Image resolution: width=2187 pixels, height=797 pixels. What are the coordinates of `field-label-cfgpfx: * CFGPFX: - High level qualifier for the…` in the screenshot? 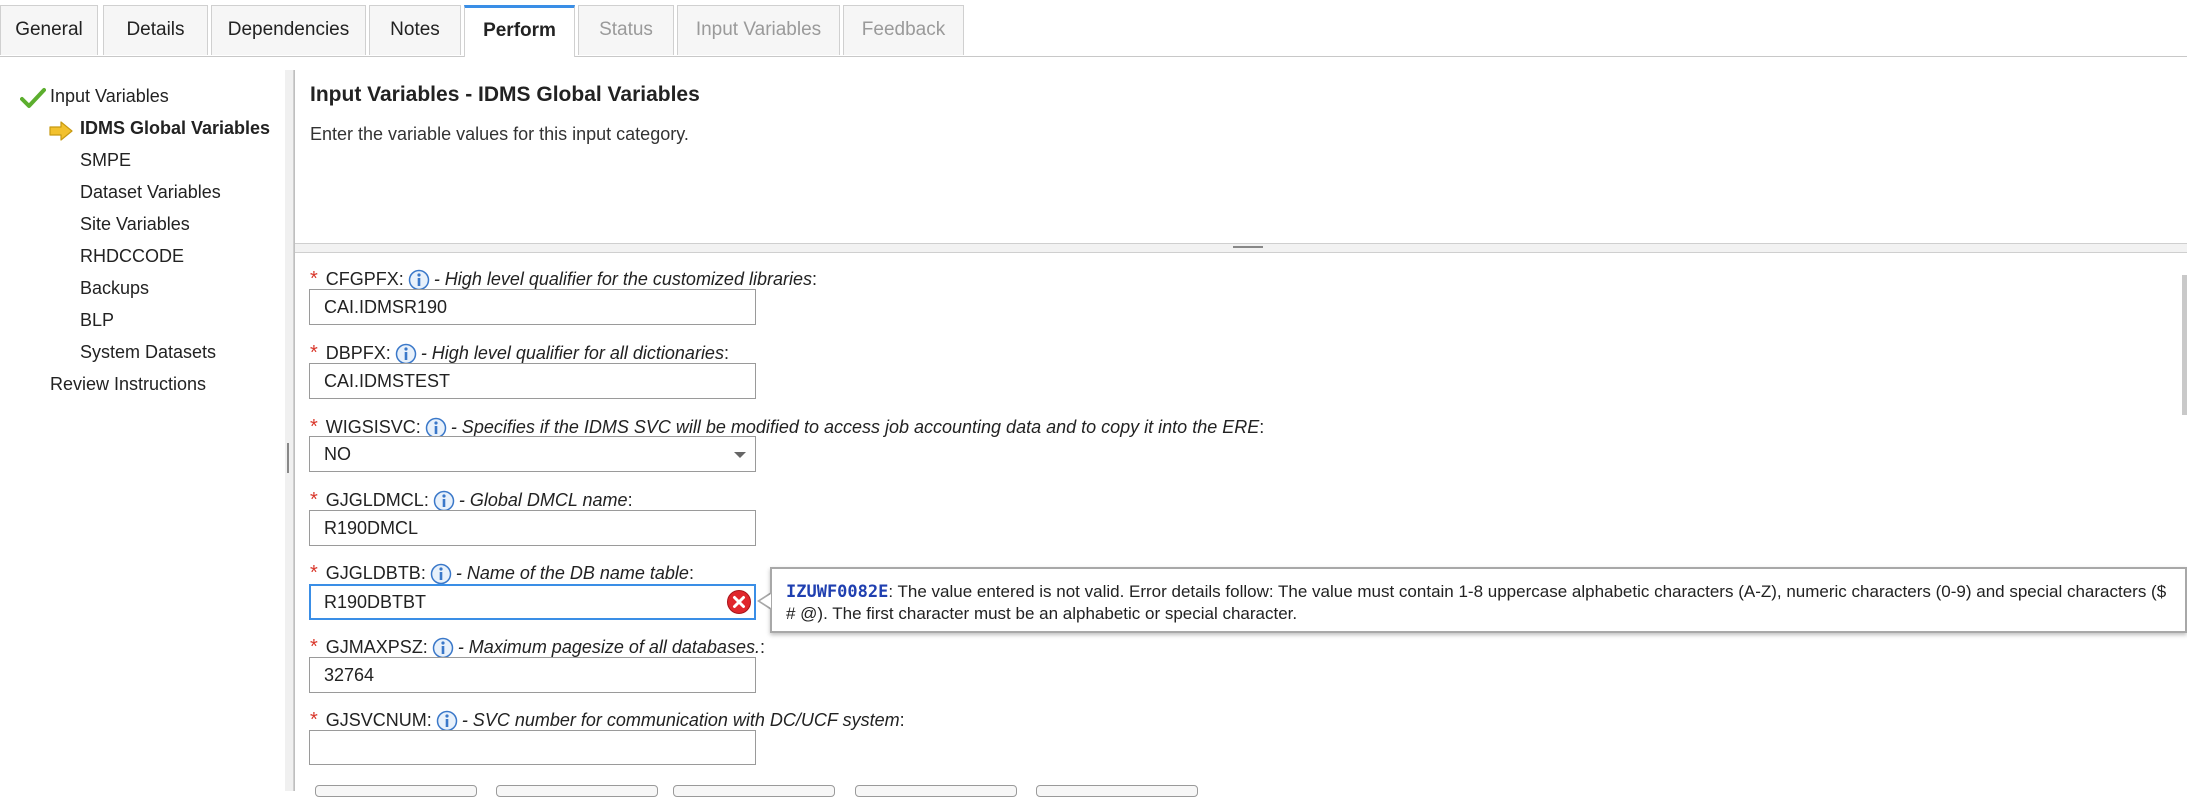 It's located at (563, 279).